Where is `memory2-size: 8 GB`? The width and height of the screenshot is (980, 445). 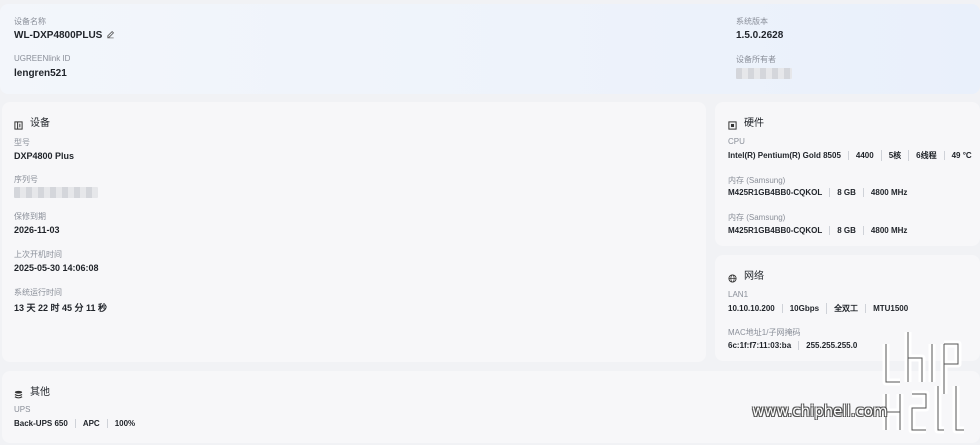 memory2-size: 8 GB is located at coordinates (846, 230).